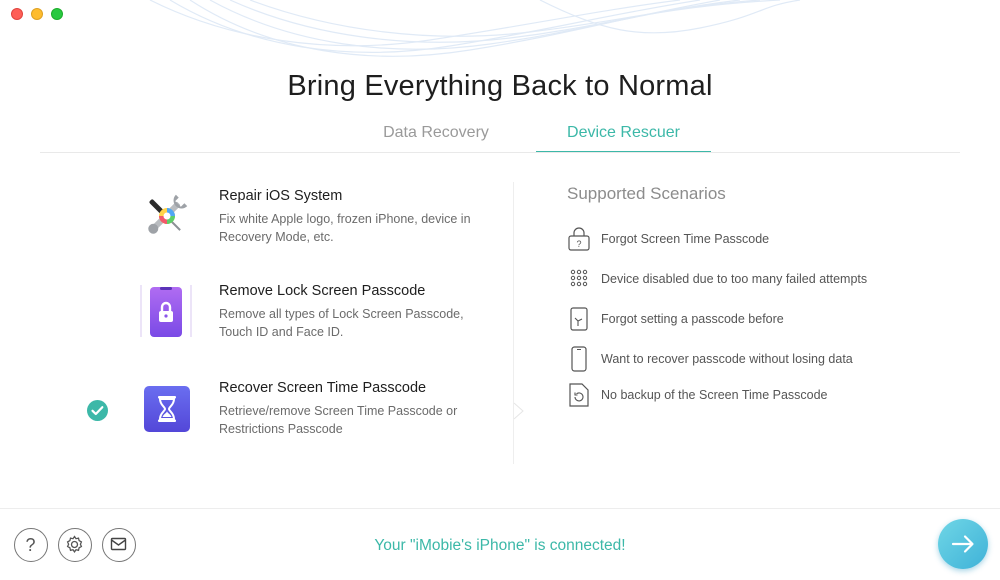  Describe the element at coordinates (281, 196) in the screenshot. I see `option-title: Repair iOS System` at that location.